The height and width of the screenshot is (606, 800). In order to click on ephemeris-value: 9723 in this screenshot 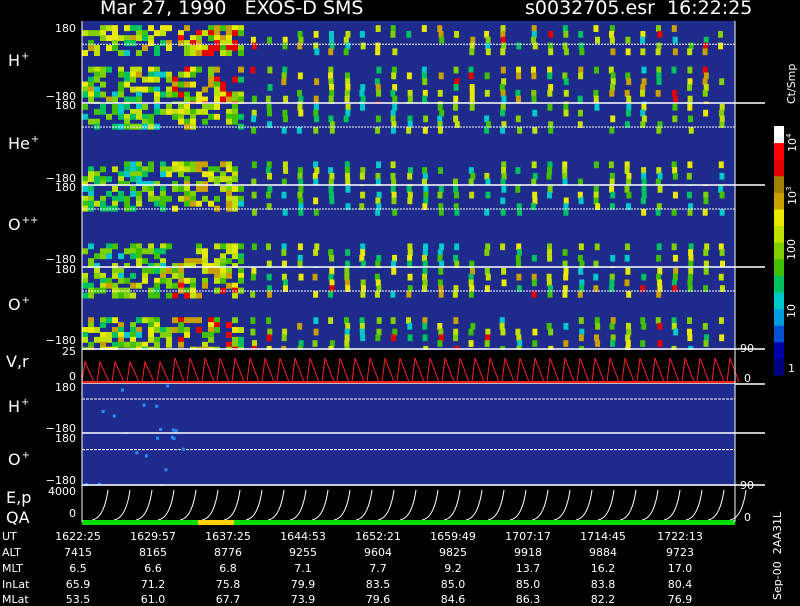, I will do `click(680, 552)`.